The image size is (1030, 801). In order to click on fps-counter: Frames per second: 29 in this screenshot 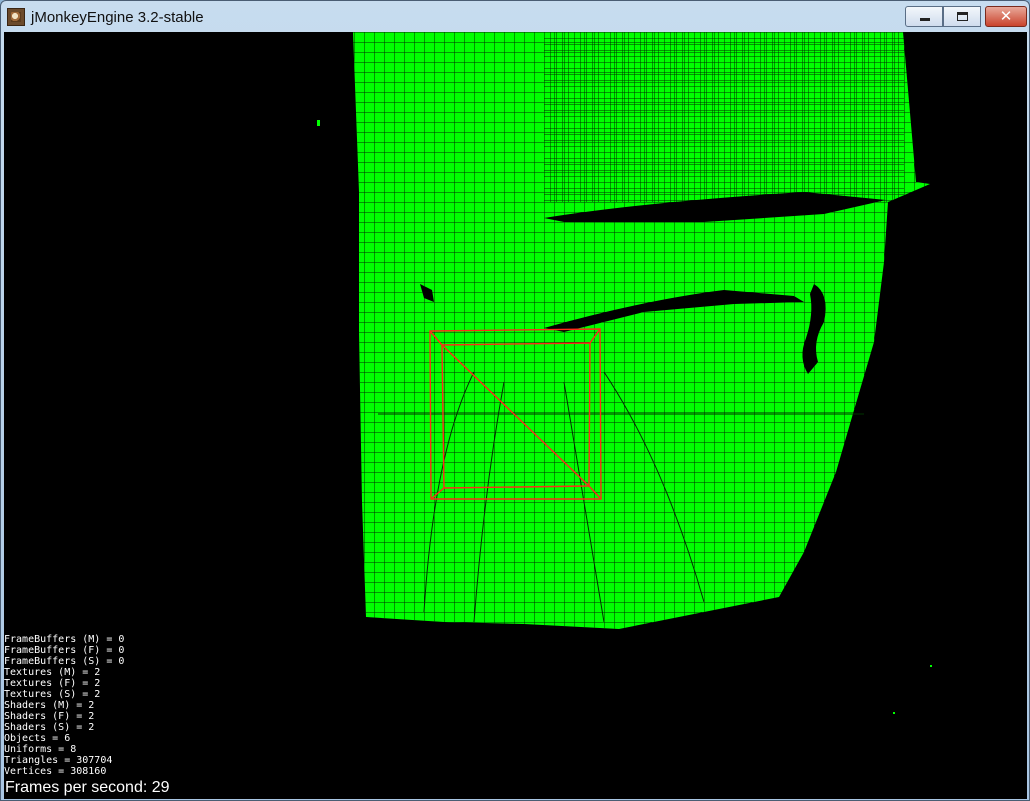, I will do `click(87, 787)`.